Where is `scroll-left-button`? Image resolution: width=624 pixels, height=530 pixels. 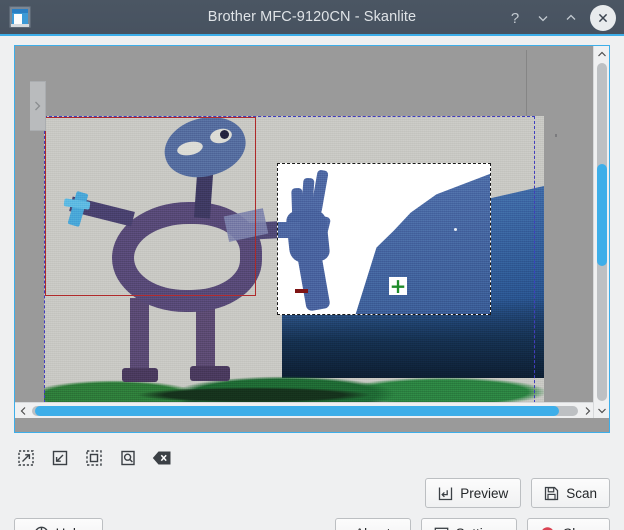
scroll-left-button is located at coordinates (23, 411).